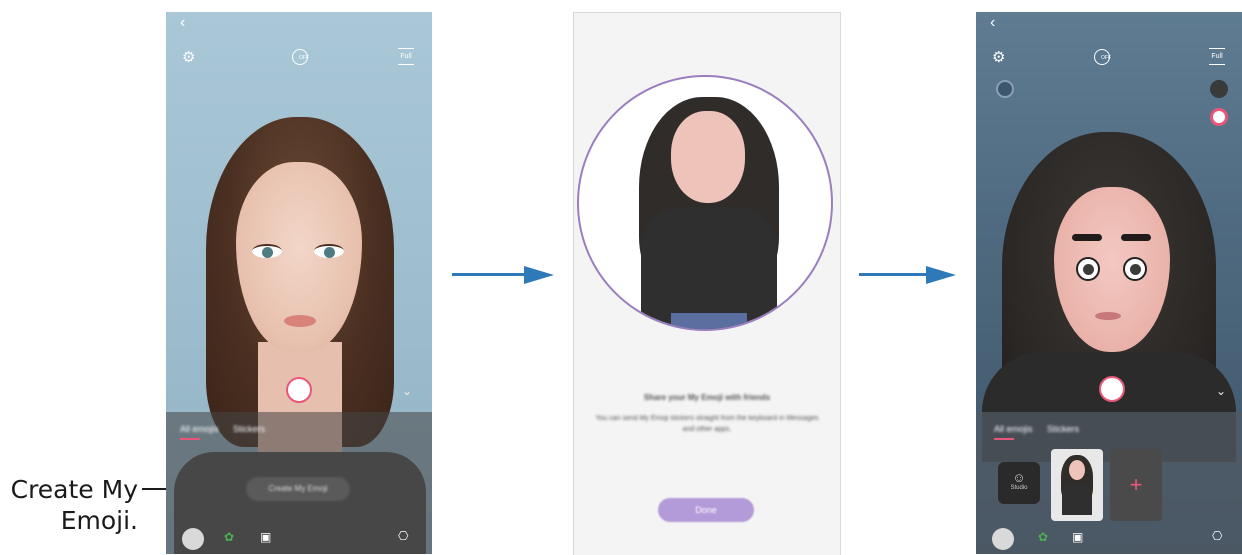 The image size is (1242, 555). I want to click on avatar-face, so click(708, 157).